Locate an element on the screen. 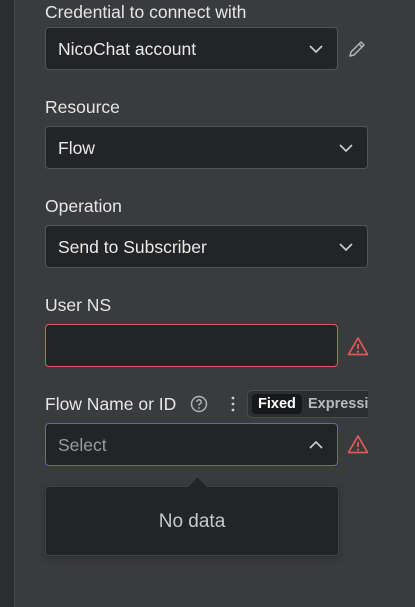 This screenshot has height=607, width=415. credential-select: NicoChat account is located at coordinates (191, 48).